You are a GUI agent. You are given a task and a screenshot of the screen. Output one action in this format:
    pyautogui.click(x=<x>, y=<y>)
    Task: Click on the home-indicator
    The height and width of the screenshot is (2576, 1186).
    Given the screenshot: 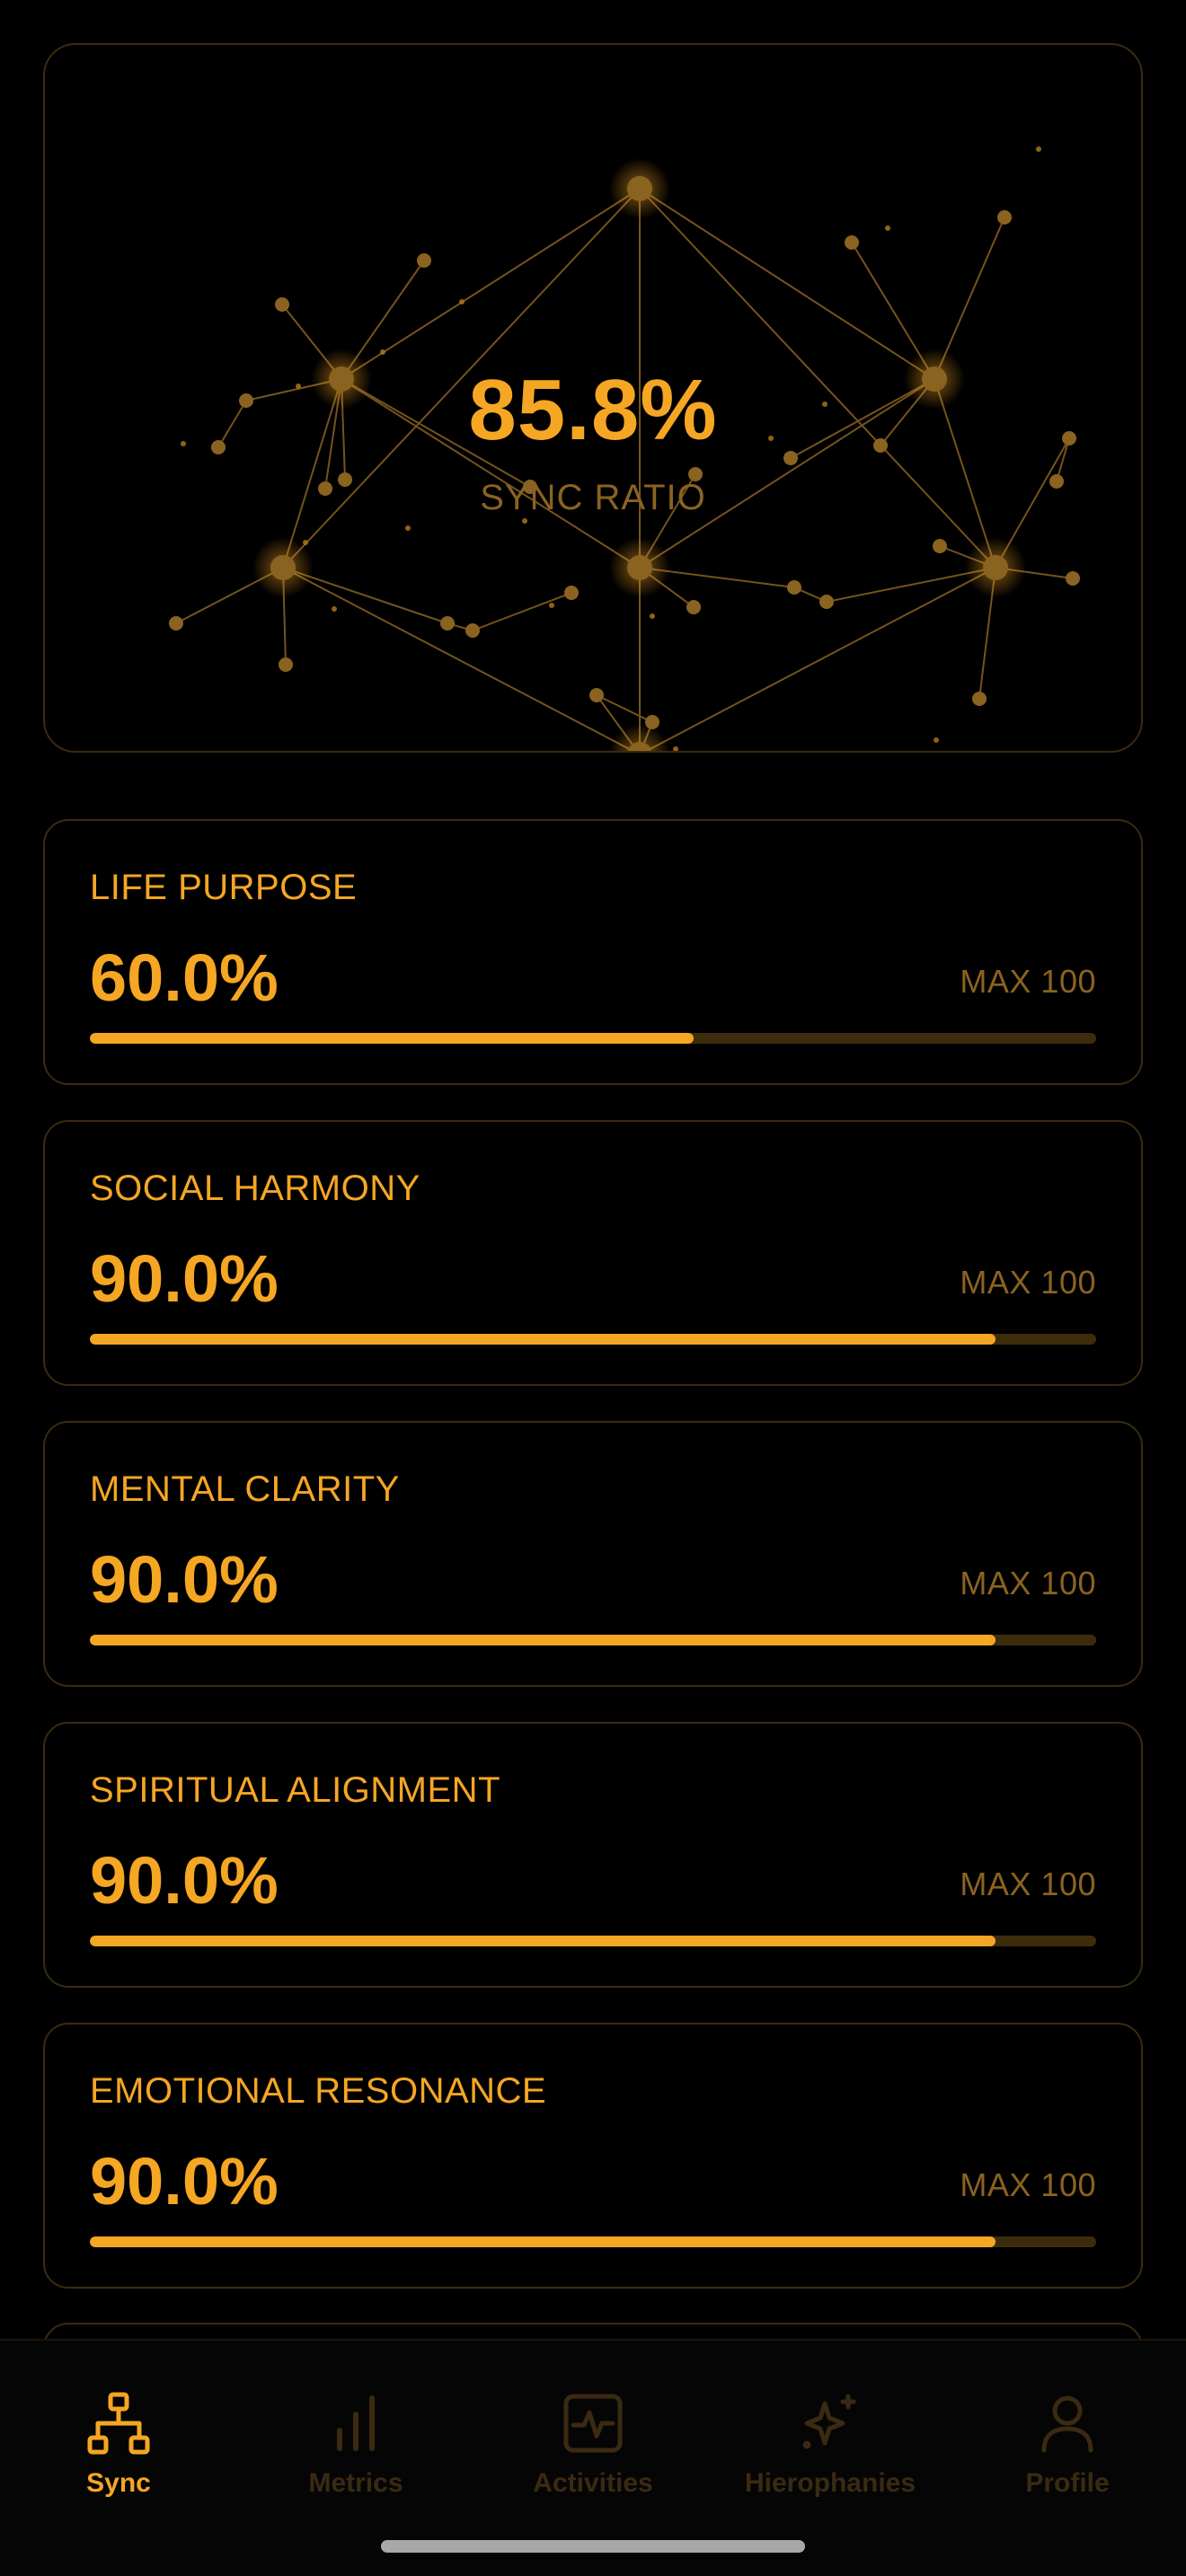 What is the action you would take?
    pyautogui.click(x=593, y=2546)
    